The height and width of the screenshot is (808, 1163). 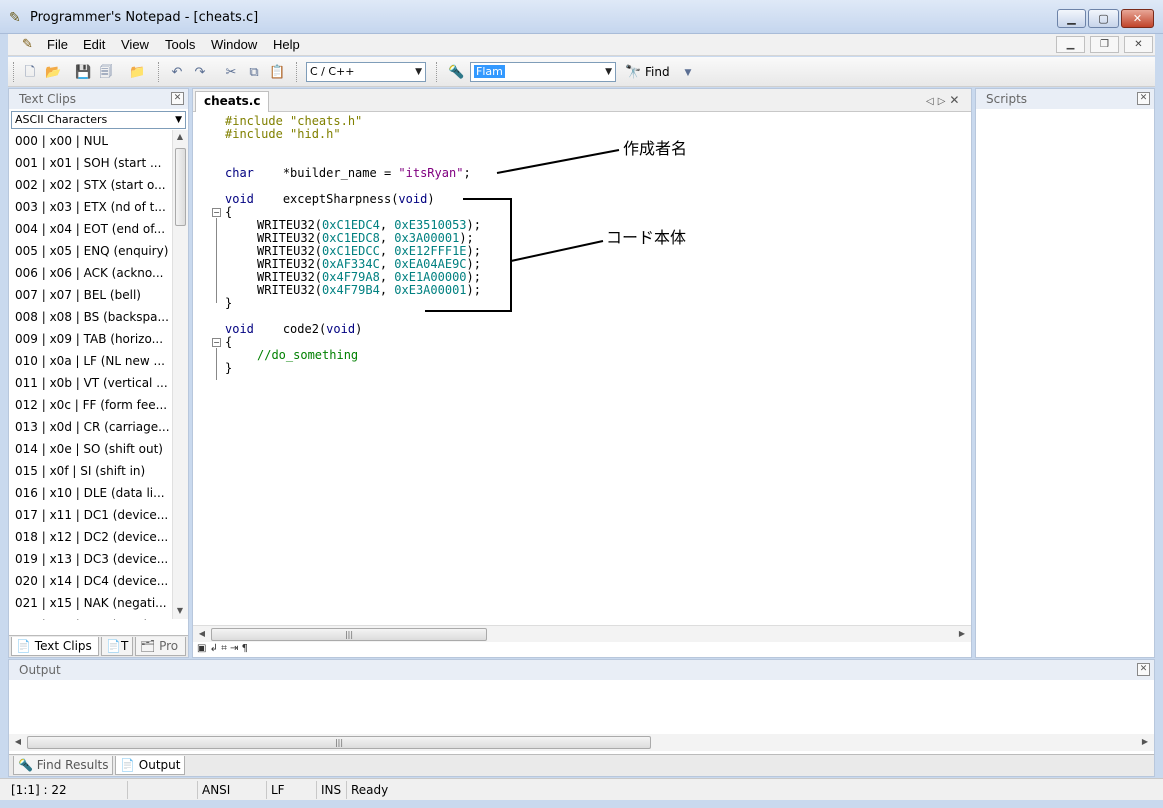 I want to click on open-folder-icon: 📁, so click(x=137, y=73).